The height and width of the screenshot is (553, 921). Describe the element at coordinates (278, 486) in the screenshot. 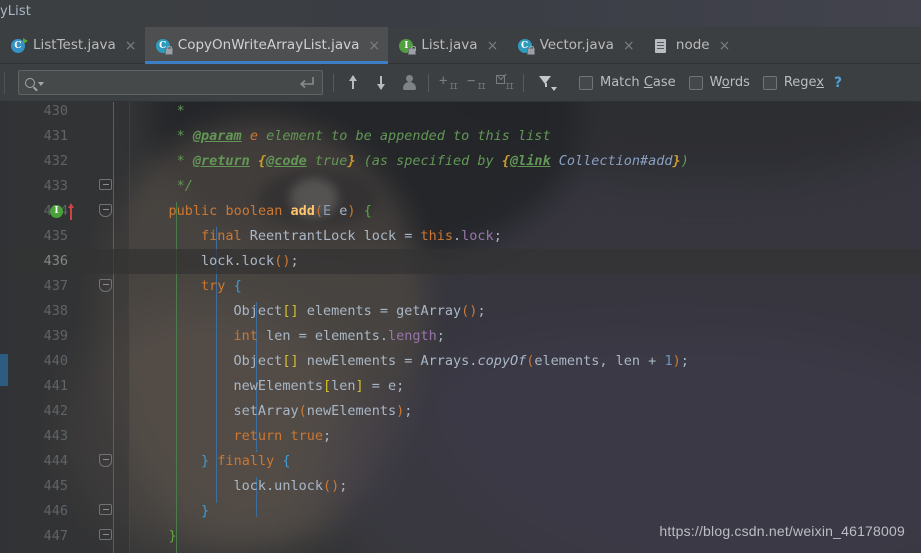

I see `code-token: lock.unlock` at that location.